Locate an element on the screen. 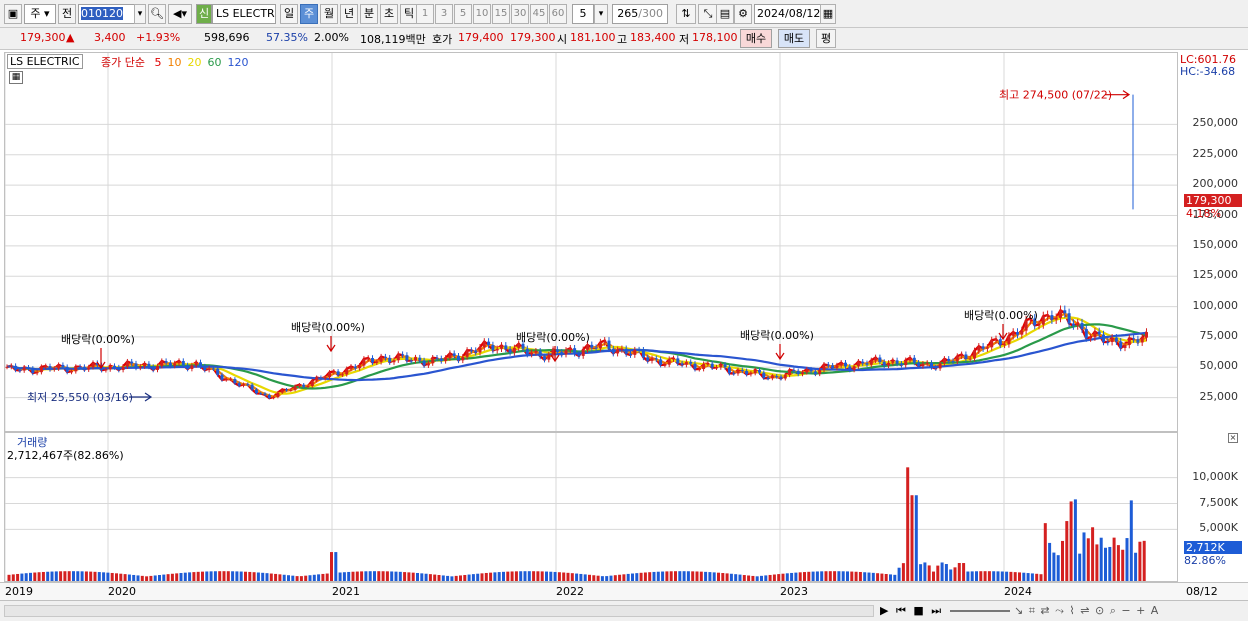 The height and width of the screenshot is (621, 1248). interval-tab: 15 is located at coordinates (501, 14).